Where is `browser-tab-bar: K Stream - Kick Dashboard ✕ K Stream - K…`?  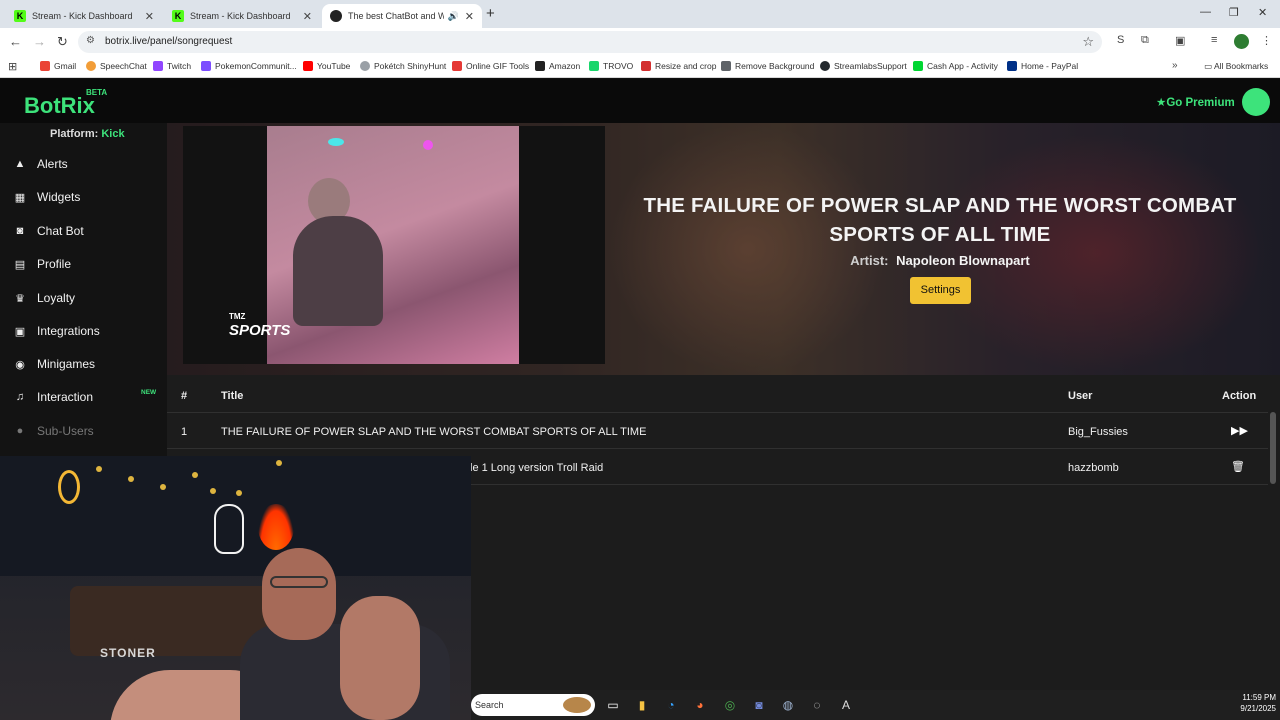
browser-tab-bar: K Stream - Kick Dashboard ✕ K Stream - K… is located at coordinates (640, 14).